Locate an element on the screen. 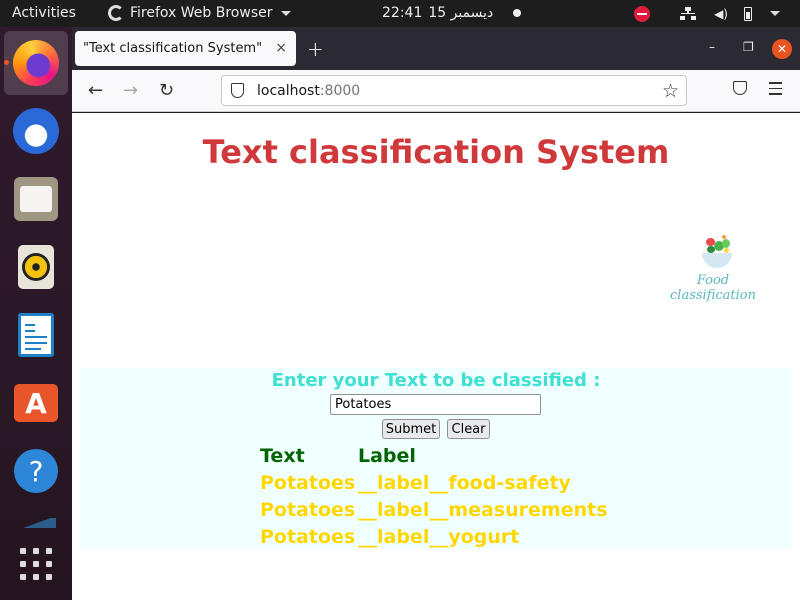 Image resolution: width=800 pixels, height=600 pixels. ubuntu-software-icon: A is located at coordinates (36, 403).